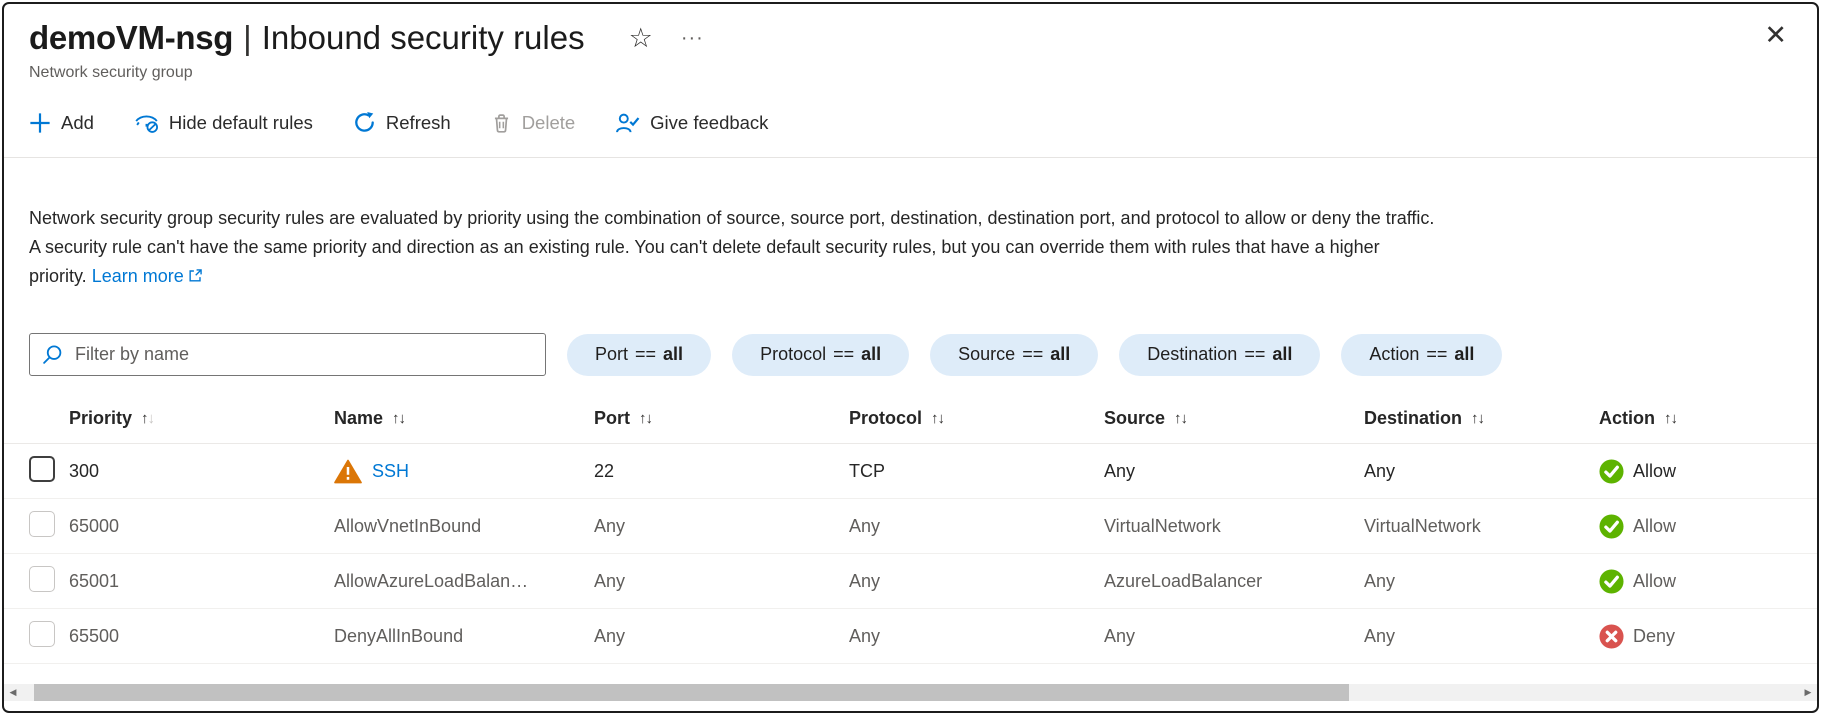 The width and height of the screenshot is (1821, 717). I want to click on column-header-port: Port ↑↓, so click(721, 418).